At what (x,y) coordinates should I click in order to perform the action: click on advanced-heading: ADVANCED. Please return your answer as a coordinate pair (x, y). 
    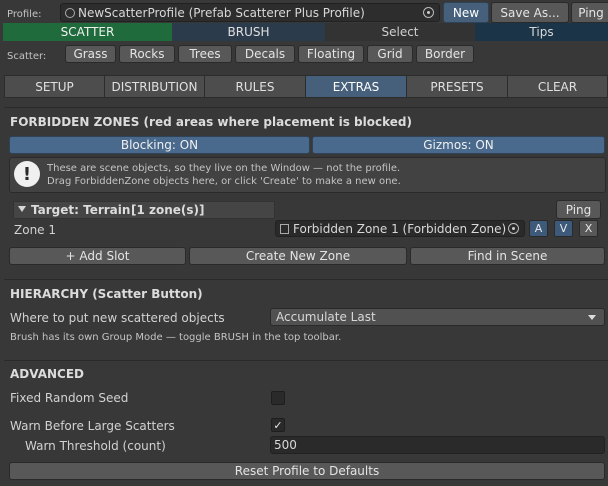
    Looking at the image, I should click on (47, 374).